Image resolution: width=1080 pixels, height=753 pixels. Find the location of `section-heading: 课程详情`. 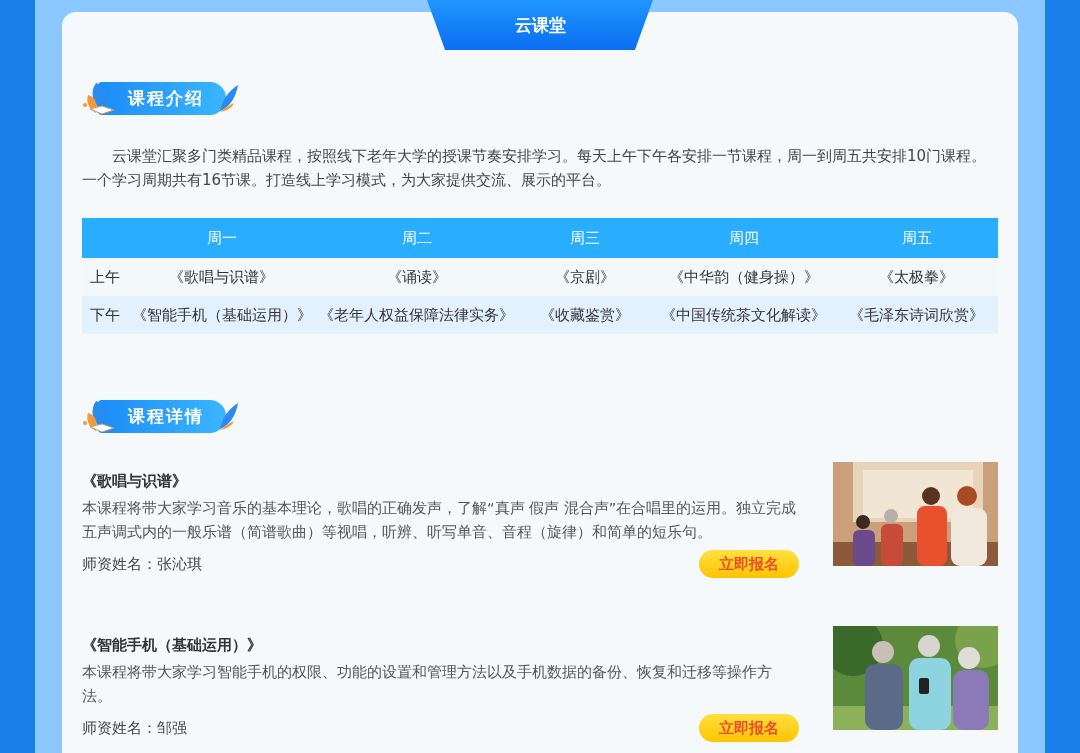

section-heading: 课程详情 is located at coordinates (162, 416).